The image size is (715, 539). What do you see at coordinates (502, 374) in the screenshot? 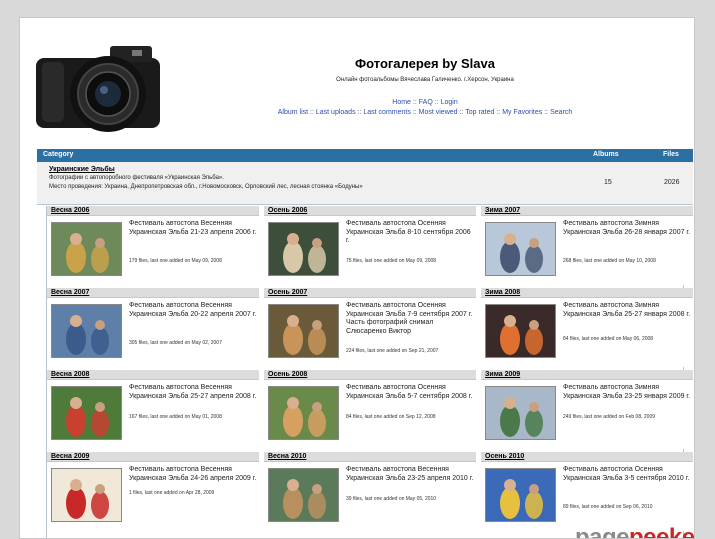
I see `album-title-link: Зима 2009` at bounding box center [502, 374].